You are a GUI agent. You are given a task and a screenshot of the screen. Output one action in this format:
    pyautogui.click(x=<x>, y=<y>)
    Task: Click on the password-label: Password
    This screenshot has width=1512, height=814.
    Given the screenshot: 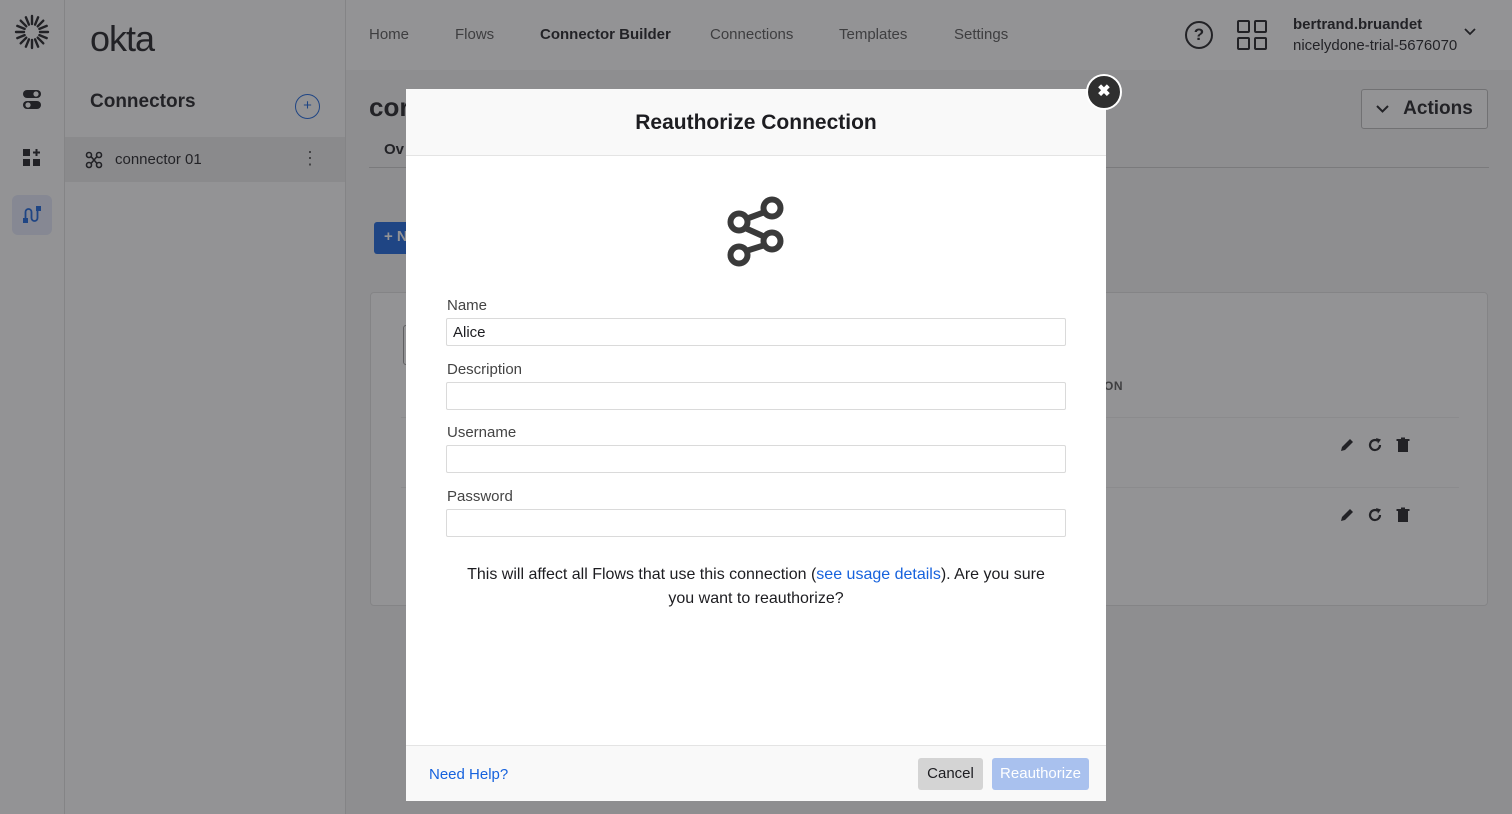 What is the action you would take?
    pyautogui.click(x=480, y=496)
    